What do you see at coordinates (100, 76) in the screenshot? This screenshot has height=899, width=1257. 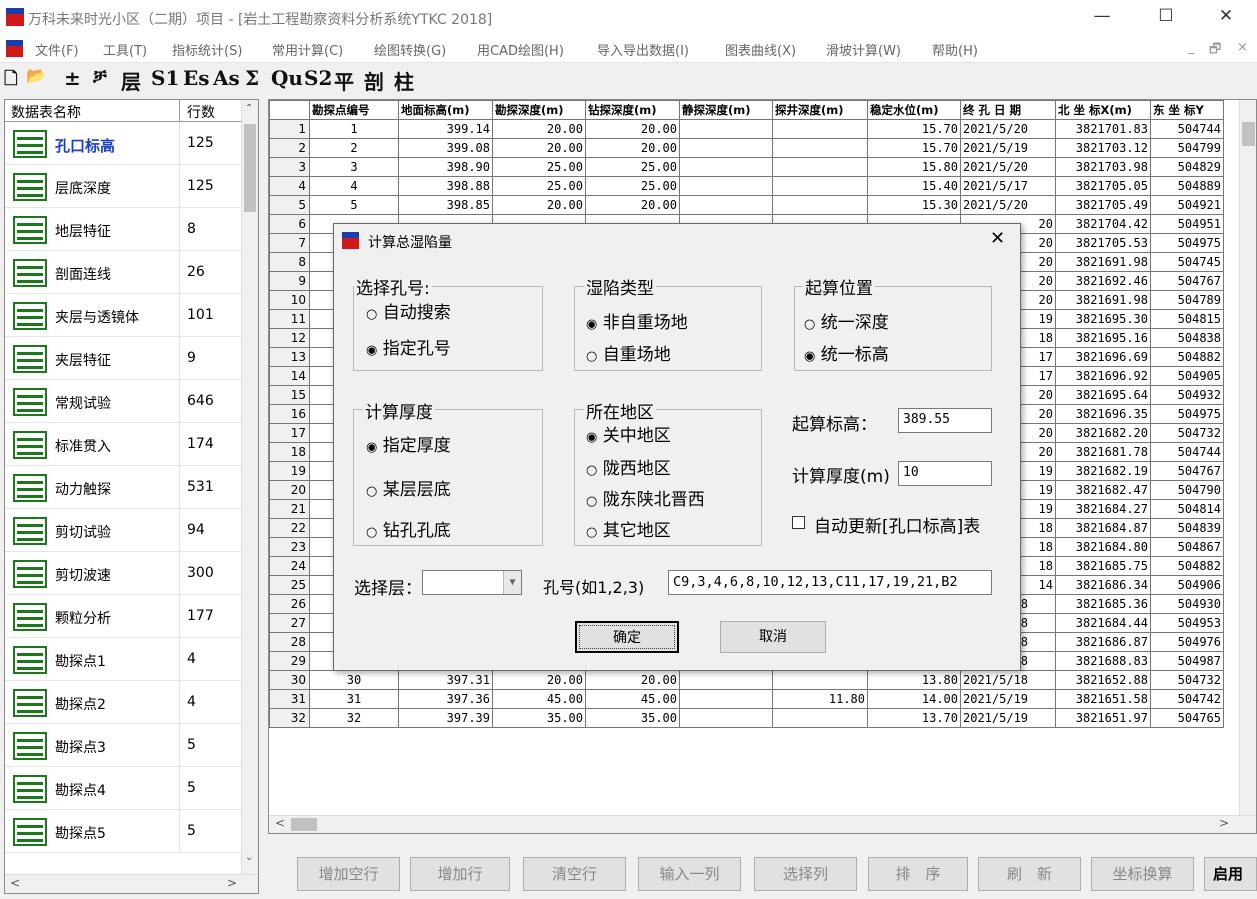 I see `symbol-tool-icon: ቻ` at bounding box center [100, 76].